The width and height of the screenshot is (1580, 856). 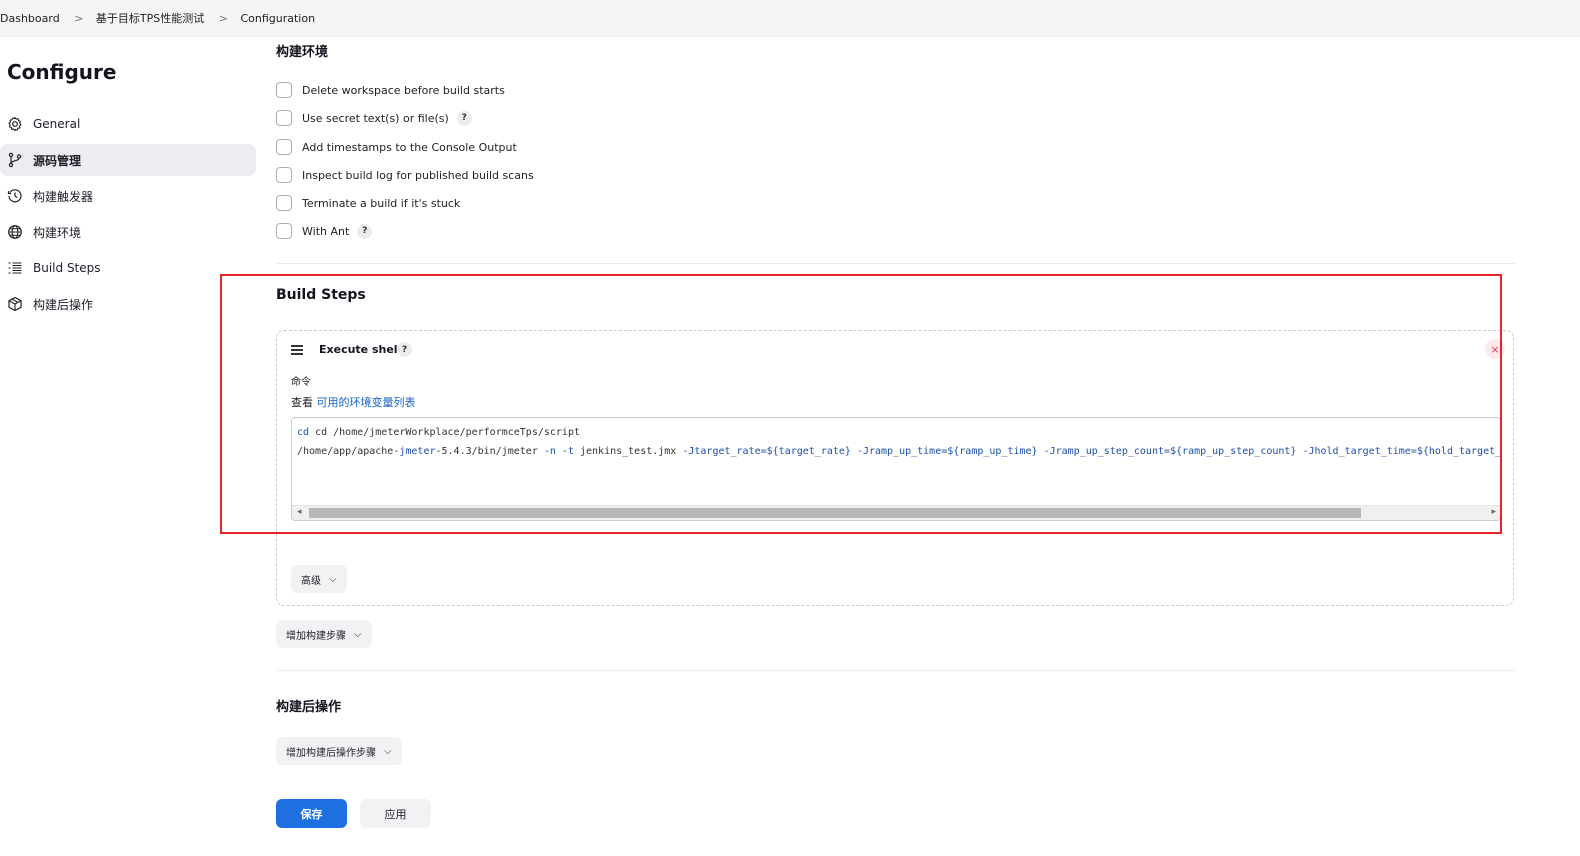 I want to click on apply-button: 应用, so click(x=395, y=813).